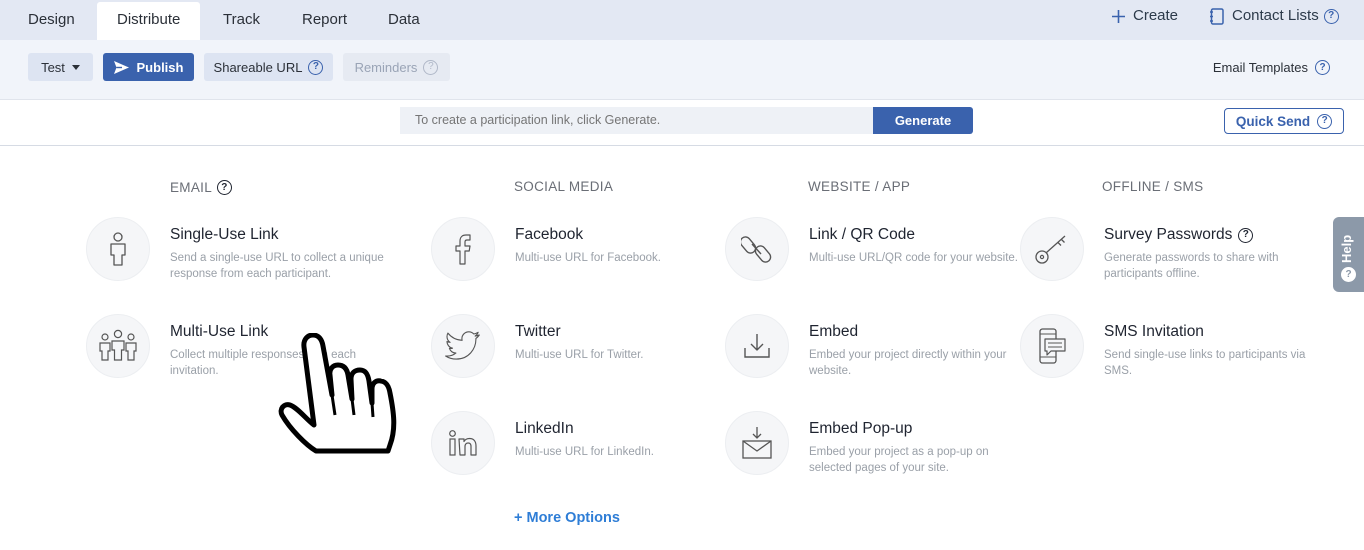  What do you see at coordinates (1179, 235) in the screenshot?
I see `option-title: Survey Passwords ?` at bounding box center [1179, 235].